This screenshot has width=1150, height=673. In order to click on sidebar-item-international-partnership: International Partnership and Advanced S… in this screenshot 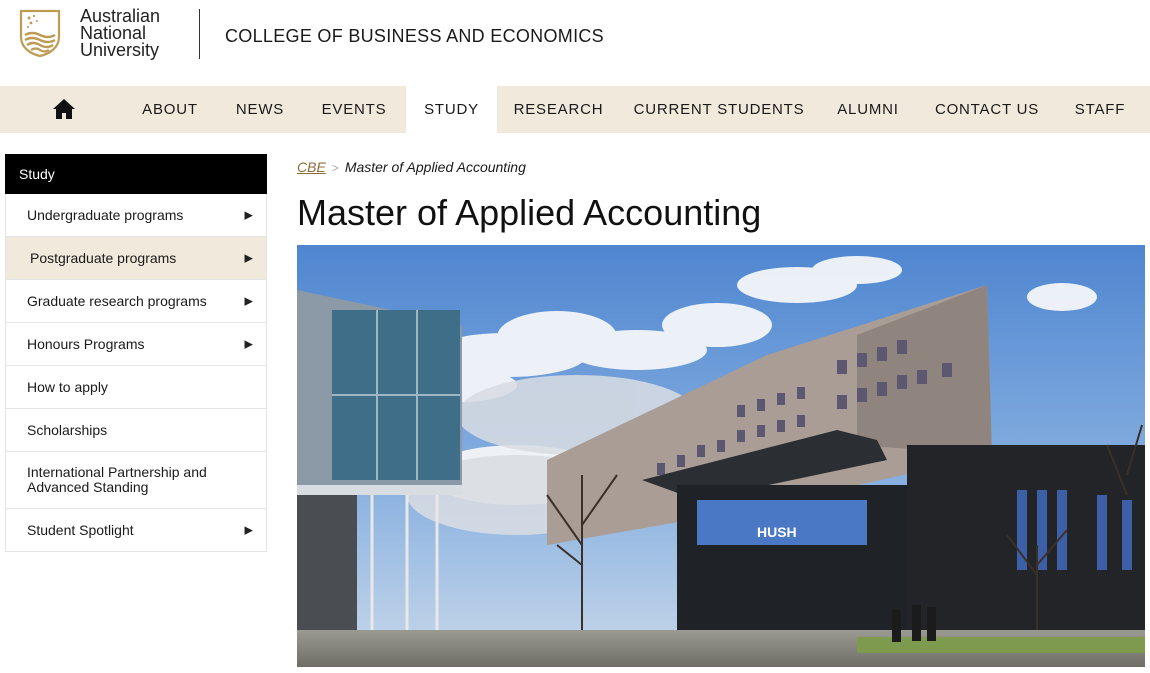, I will do `click(136, 480)`.